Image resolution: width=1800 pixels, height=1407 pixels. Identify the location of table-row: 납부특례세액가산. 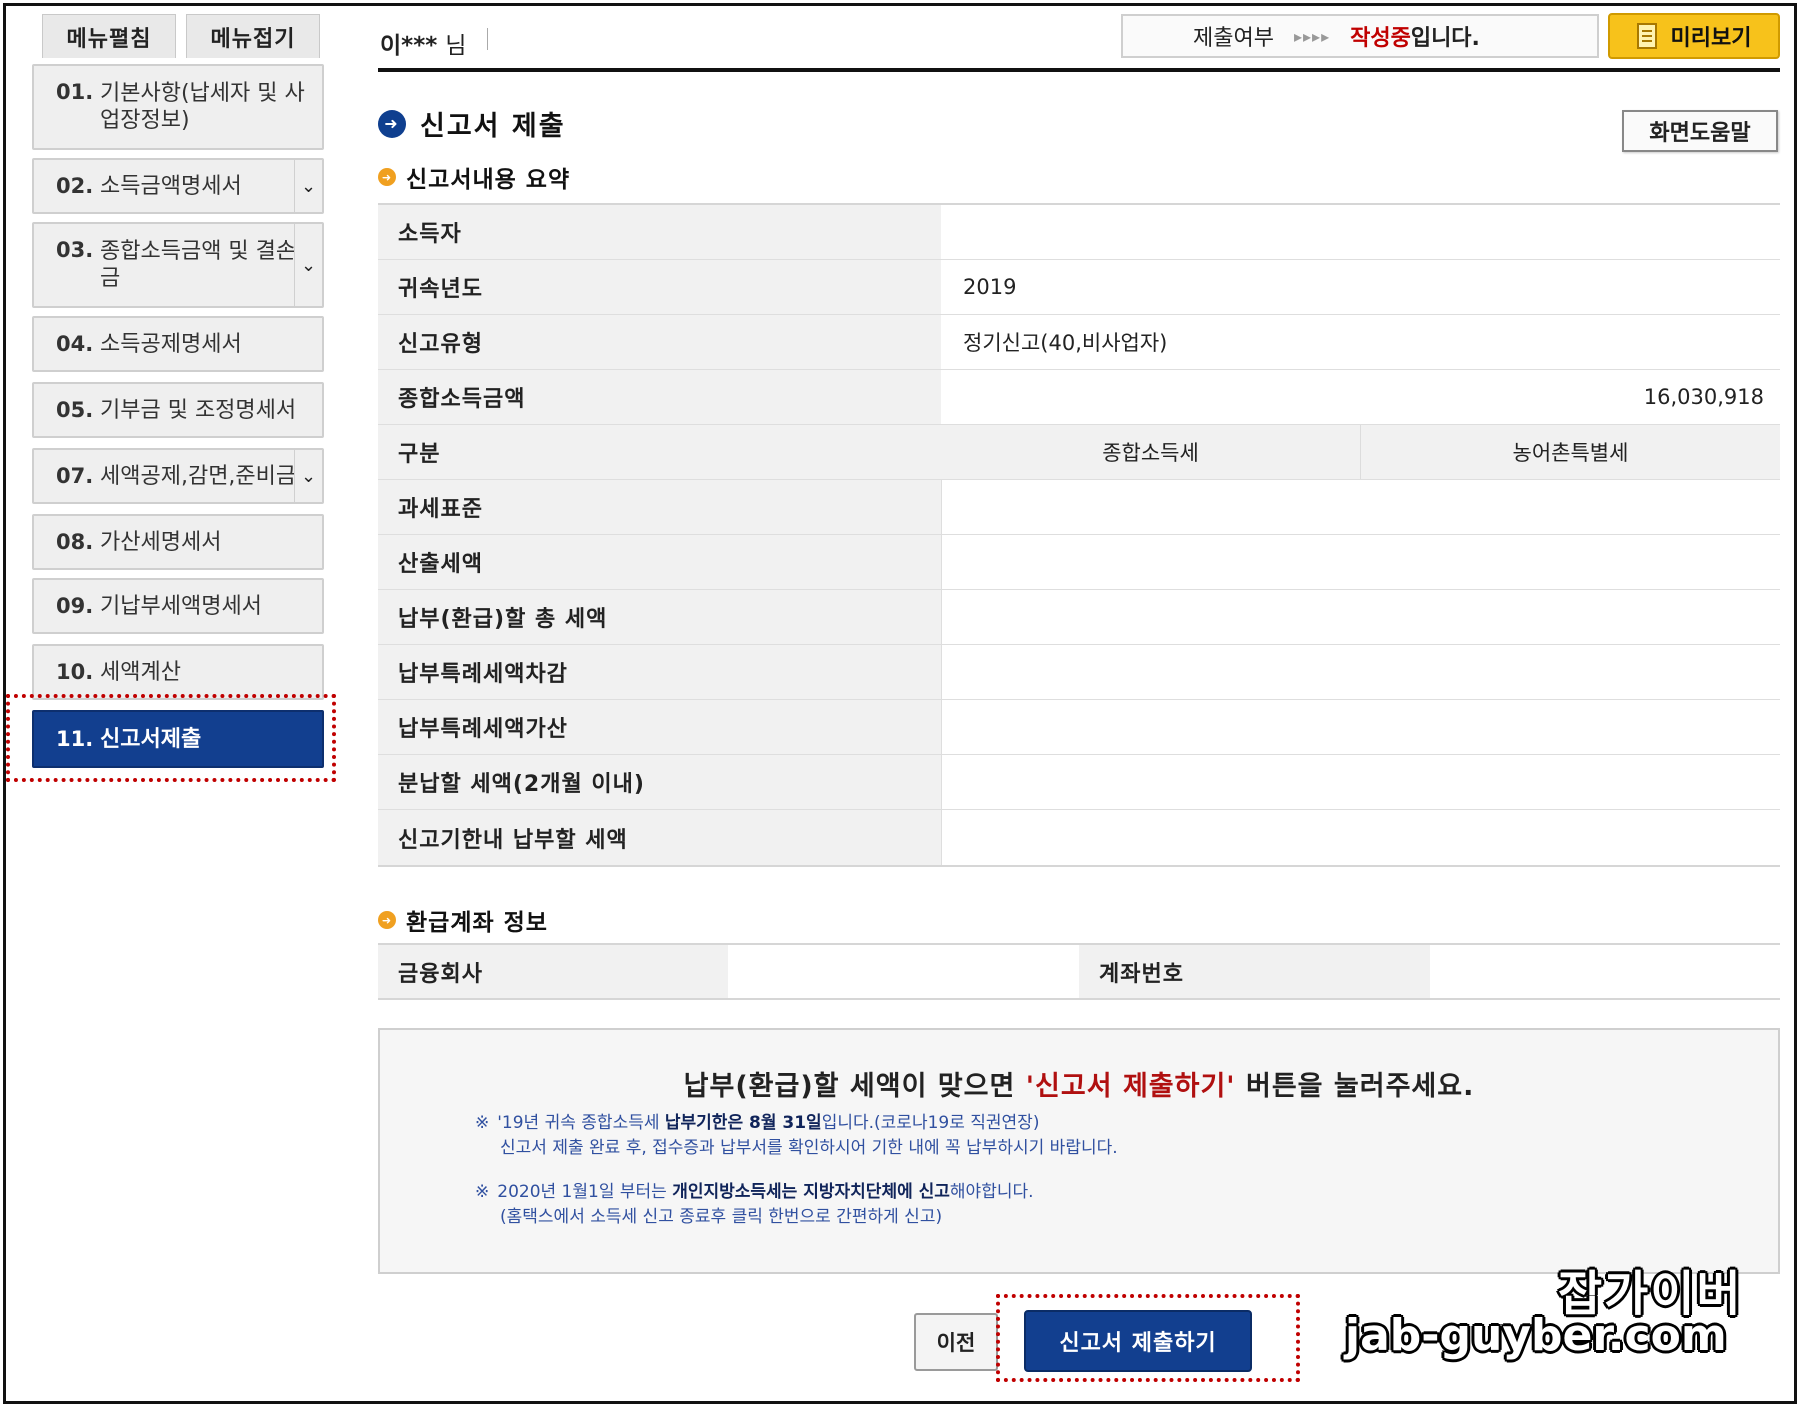
(1079, 727).